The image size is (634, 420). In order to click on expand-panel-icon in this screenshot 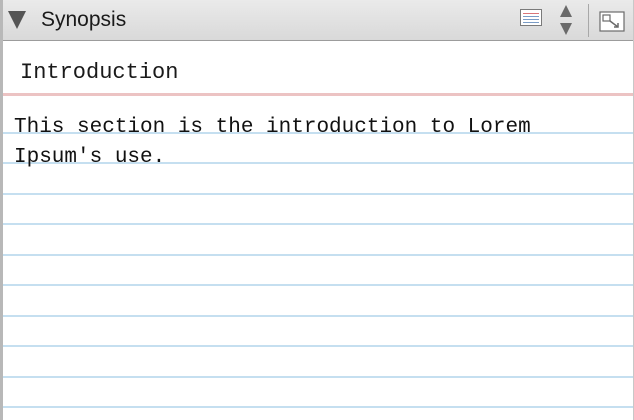, I will do `click(612, 21)`.